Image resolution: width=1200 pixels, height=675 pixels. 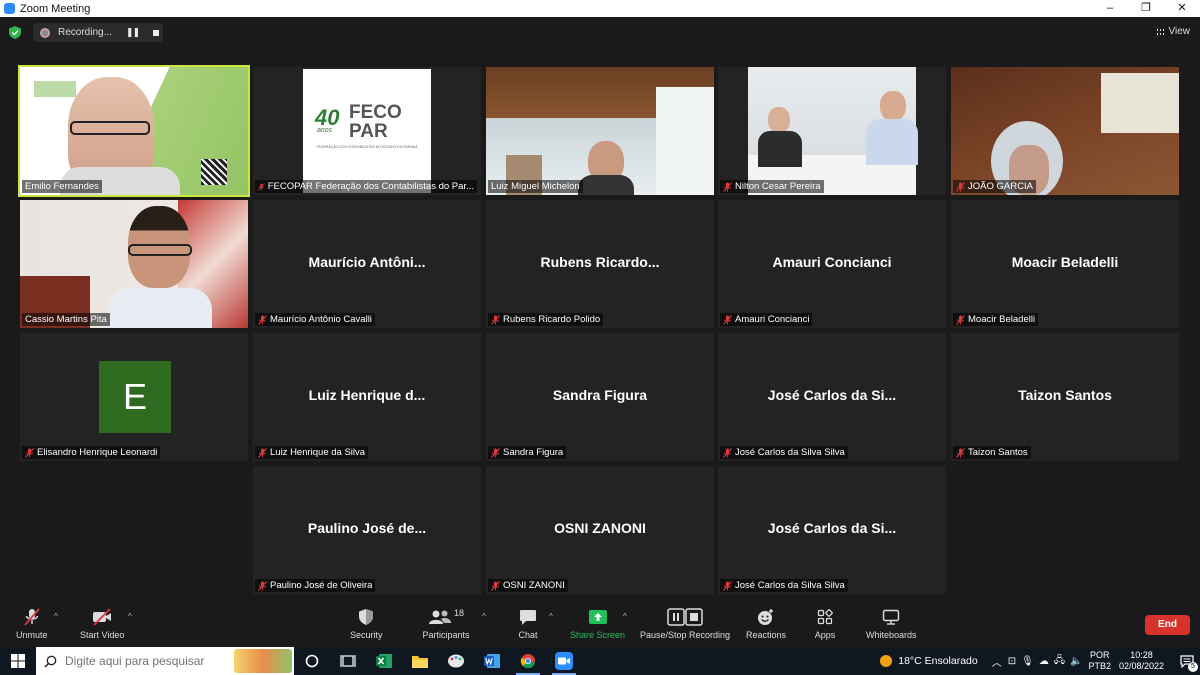 I want to click on participant-name: Cassio Martins Pita, so click(x=66, y=319).